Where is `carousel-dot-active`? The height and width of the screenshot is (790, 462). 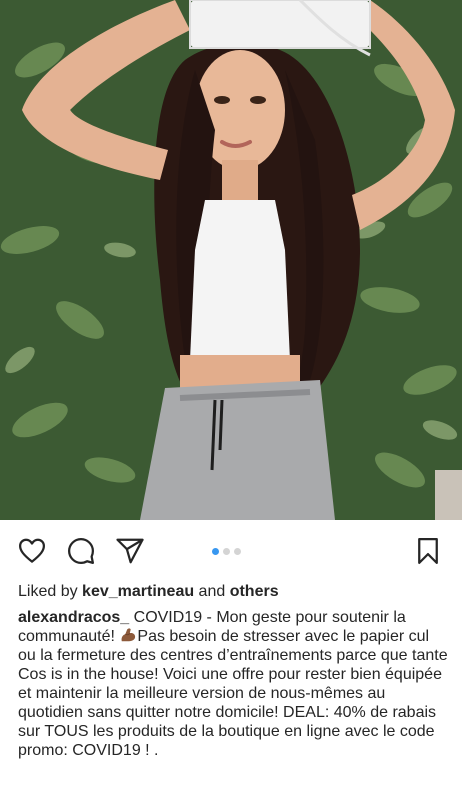
carousel-dot-active is located at coordinates (215, 551).